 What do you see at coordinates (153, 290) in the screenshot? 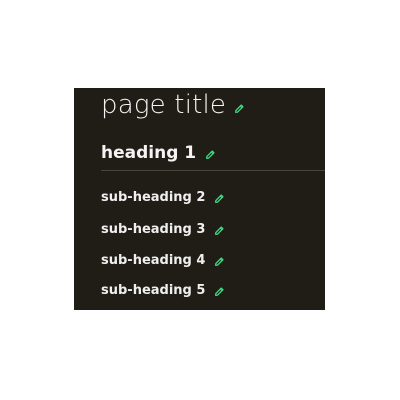
I see `sub-heading-5: sub-heading 5` at bounding box center [153, 290].